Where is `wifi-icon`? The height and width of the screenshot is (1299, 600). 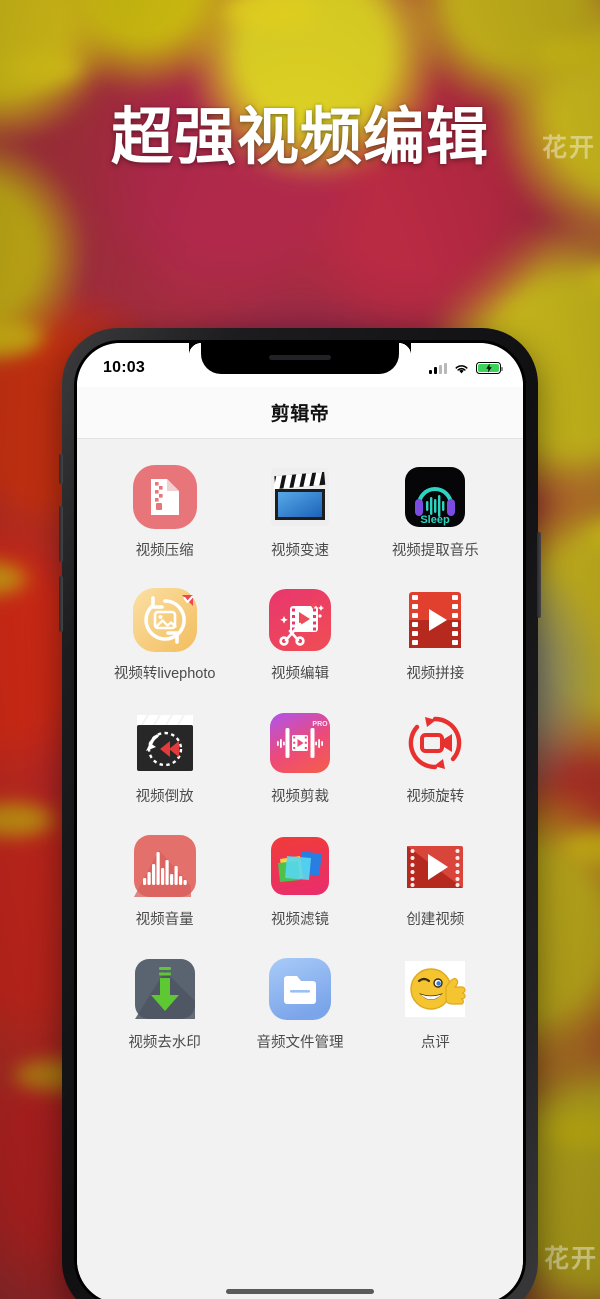 wifi-icon is located at coordinates (461, 368).